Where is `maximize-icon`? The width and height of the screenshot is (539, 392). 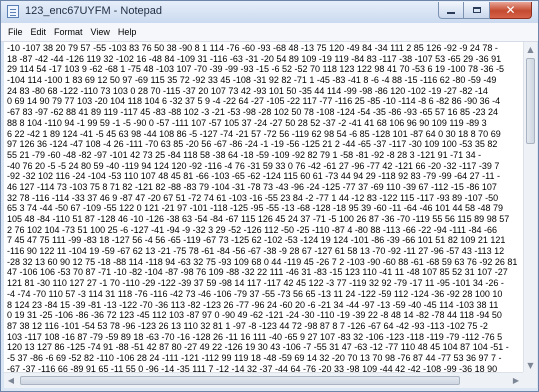
maximize-icon is located at coordinates (476, 10).